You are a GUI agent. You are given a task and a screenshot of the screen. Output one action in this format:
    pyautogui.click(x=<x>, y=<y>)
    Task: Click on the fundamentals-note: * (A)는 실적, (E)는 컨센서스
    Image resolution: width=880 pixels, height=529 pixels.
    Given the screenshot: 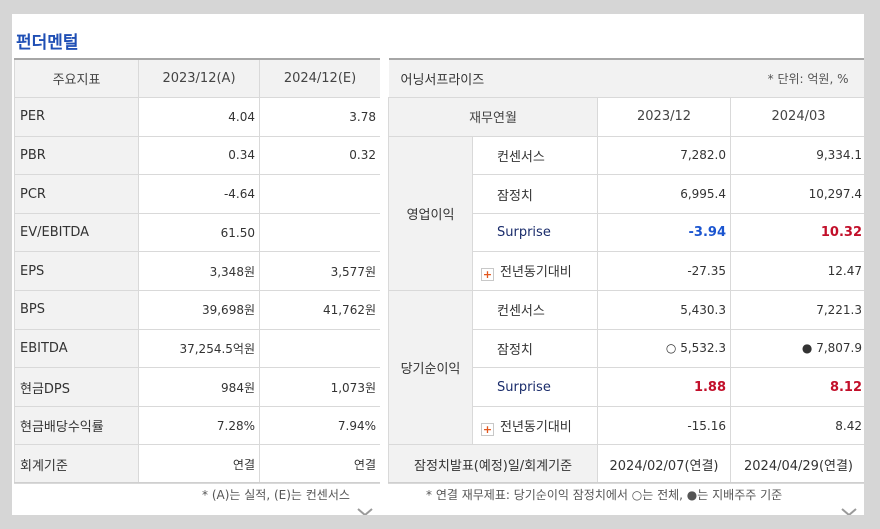 What is the action you would take?
    pyautogui.click(x=276, y=495)
    